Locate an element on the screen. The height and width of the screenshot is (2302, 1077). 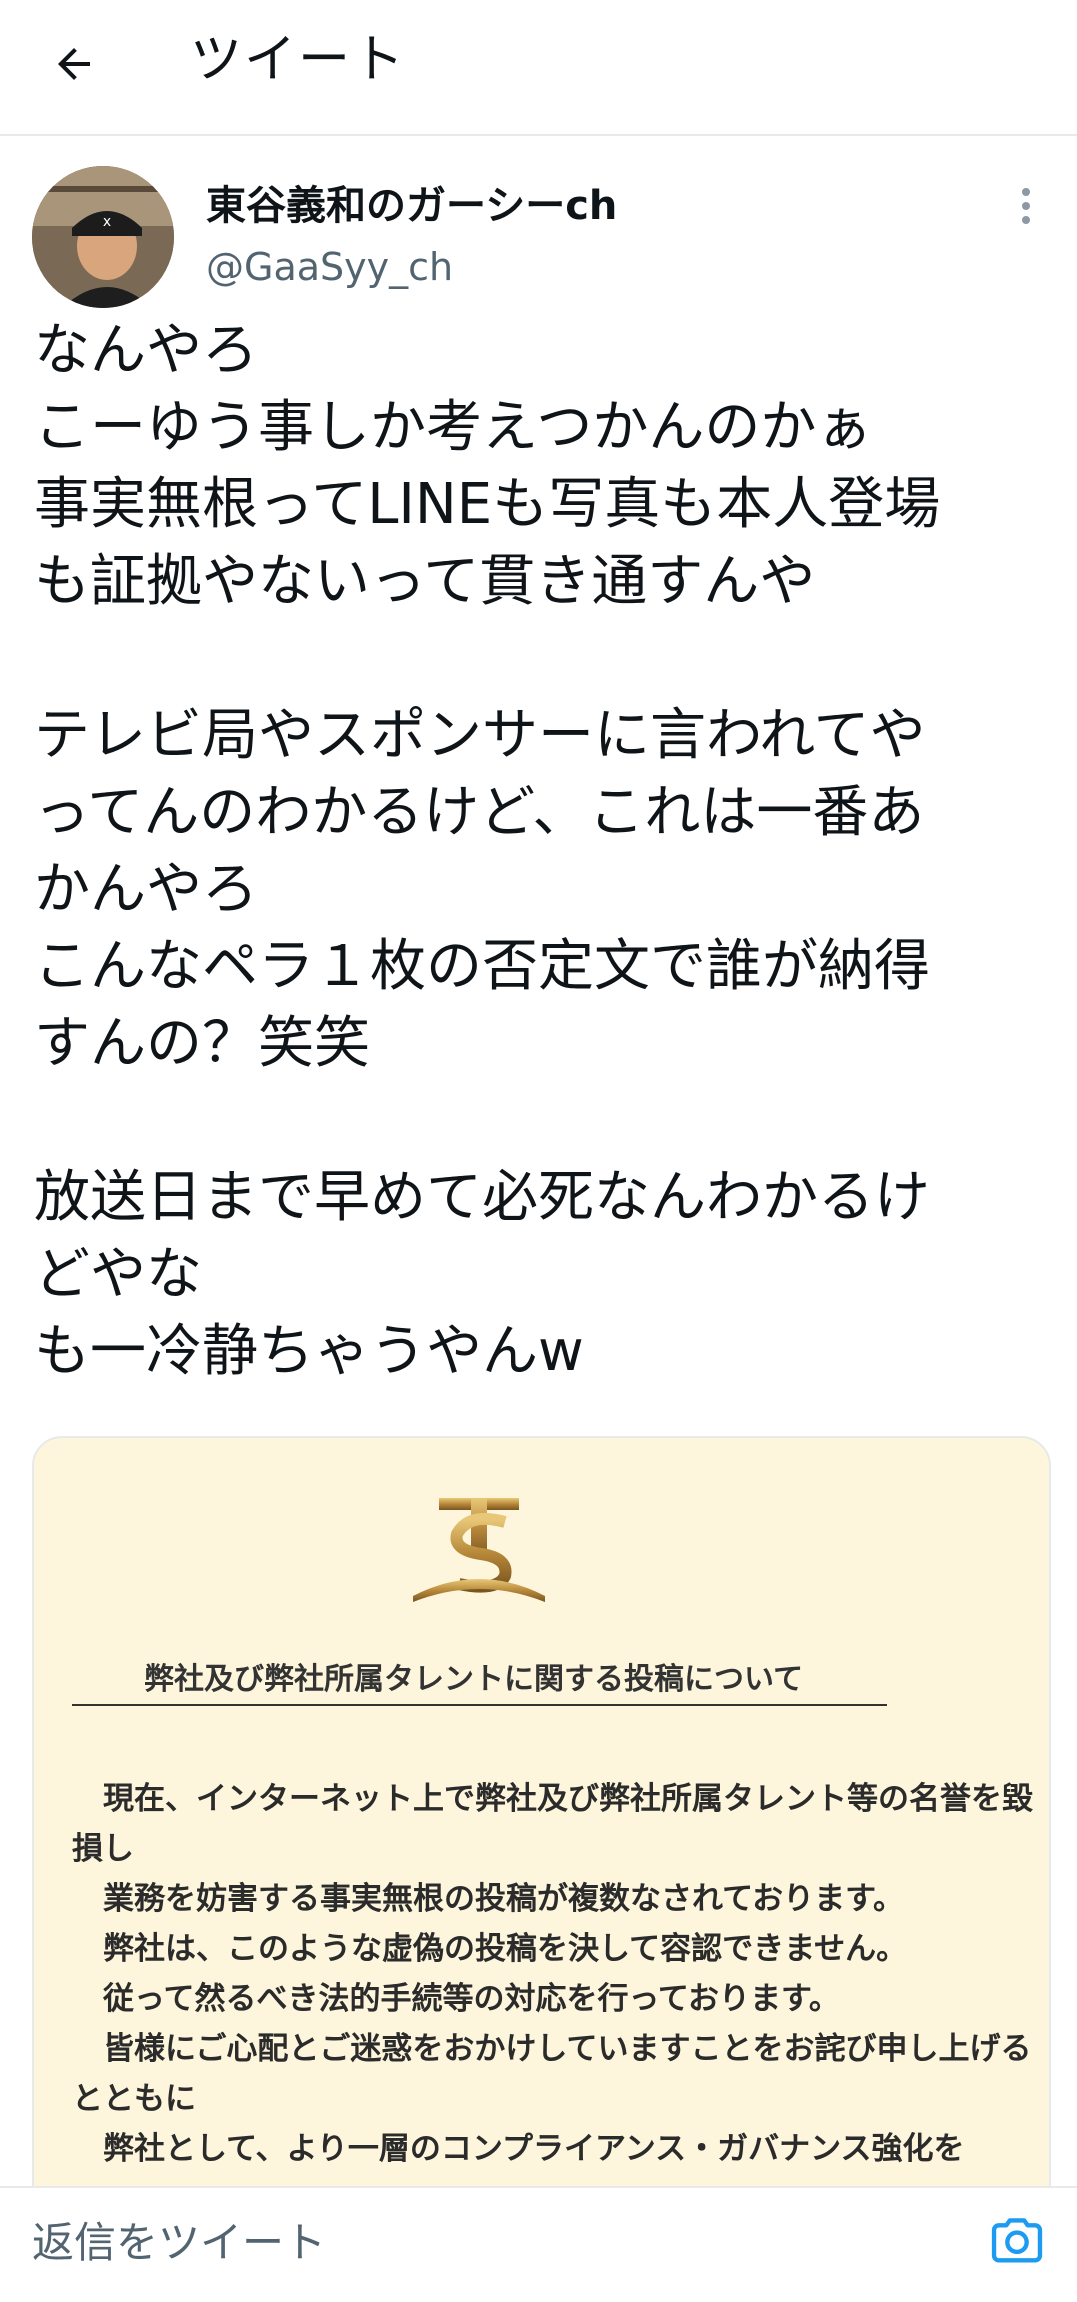
avatar-photo: x is located at coordinates (103, 237).